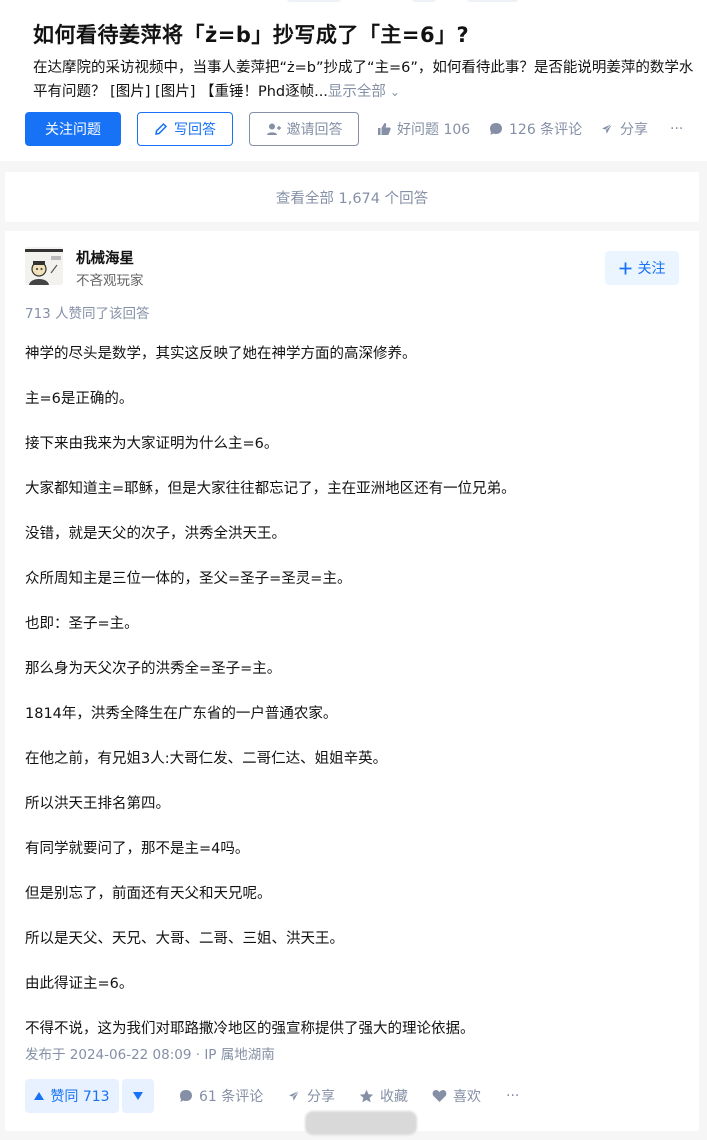 Image resolution: width=707 pixels, height=1140 pixels. Describe the element at coordinates (394, 1097) in the screenshot. I see `collect-label: 收藏` at that location.